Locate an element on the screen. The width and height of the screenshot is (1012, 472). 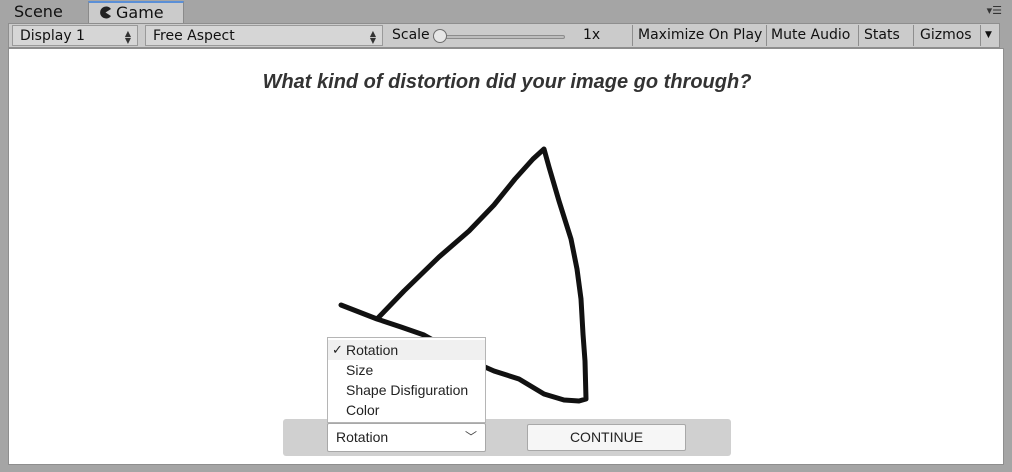
display-select-value: Display 1 is located at coordinates (52, 36).